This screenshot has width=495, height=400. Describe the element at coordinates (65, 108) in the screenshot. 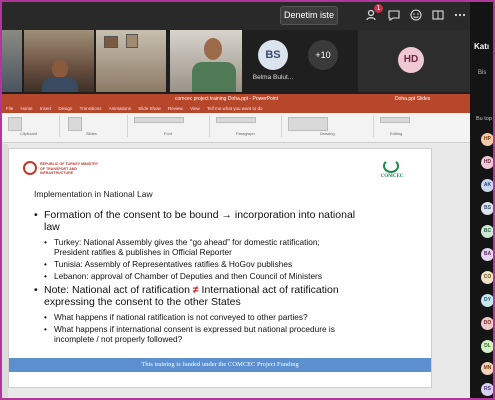

I see `ppt-tab: Design` at that location.